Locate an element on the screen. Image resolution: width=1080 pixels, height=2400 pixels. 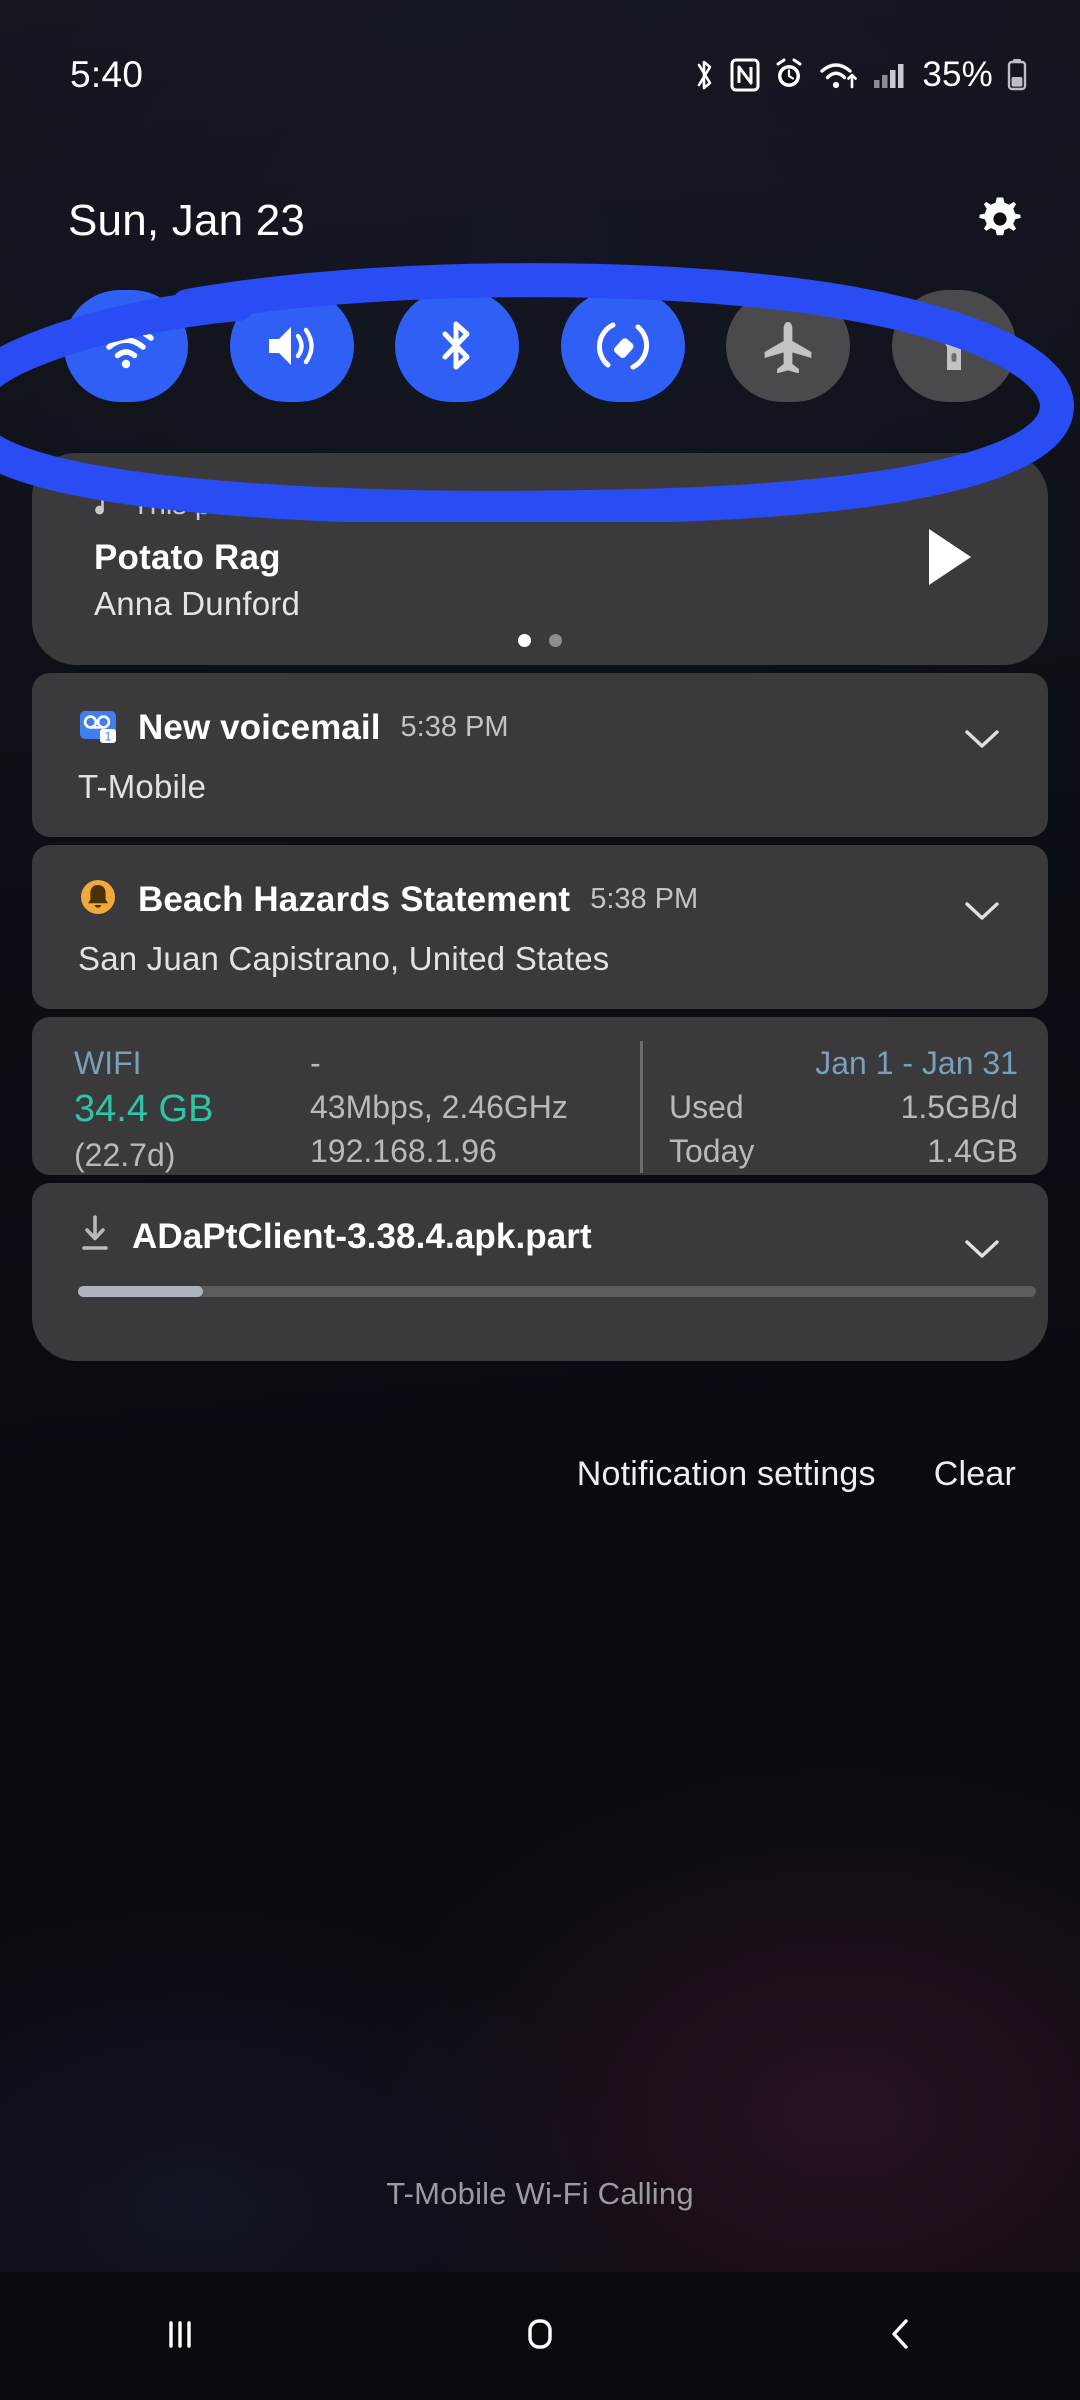
back-button is located at coordinates (900, 2336).